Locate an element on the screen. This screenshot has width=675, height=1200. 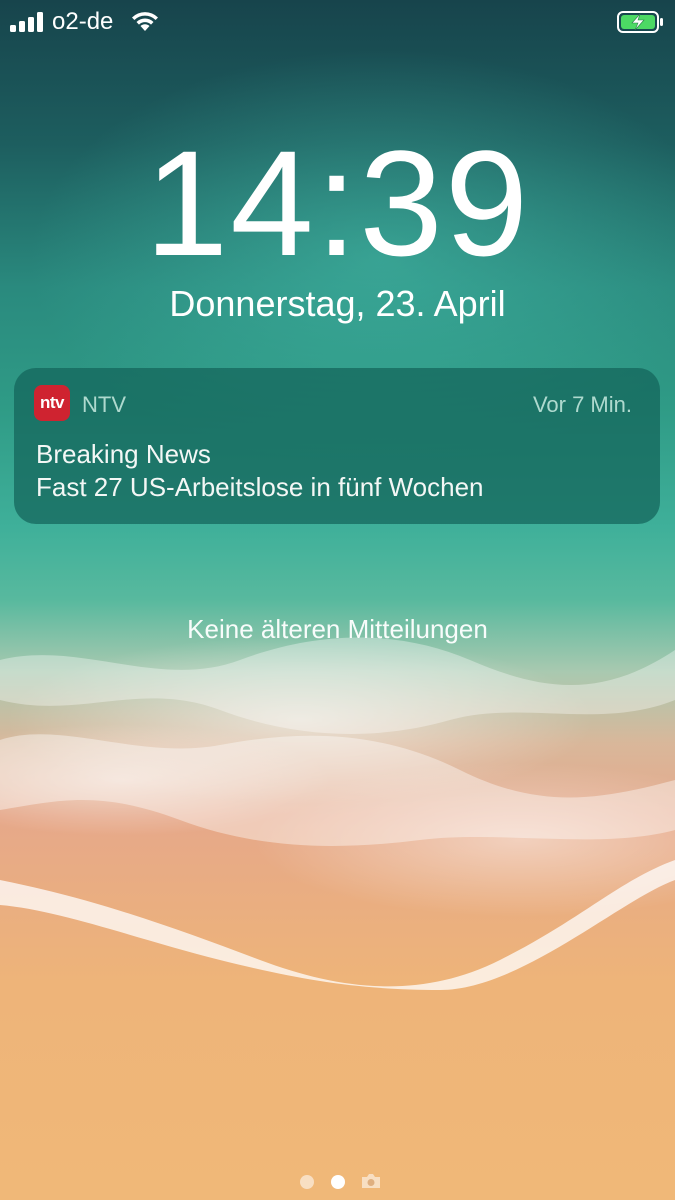
notification-time: Vor 7 Min. is located at coordinates (582, 404).